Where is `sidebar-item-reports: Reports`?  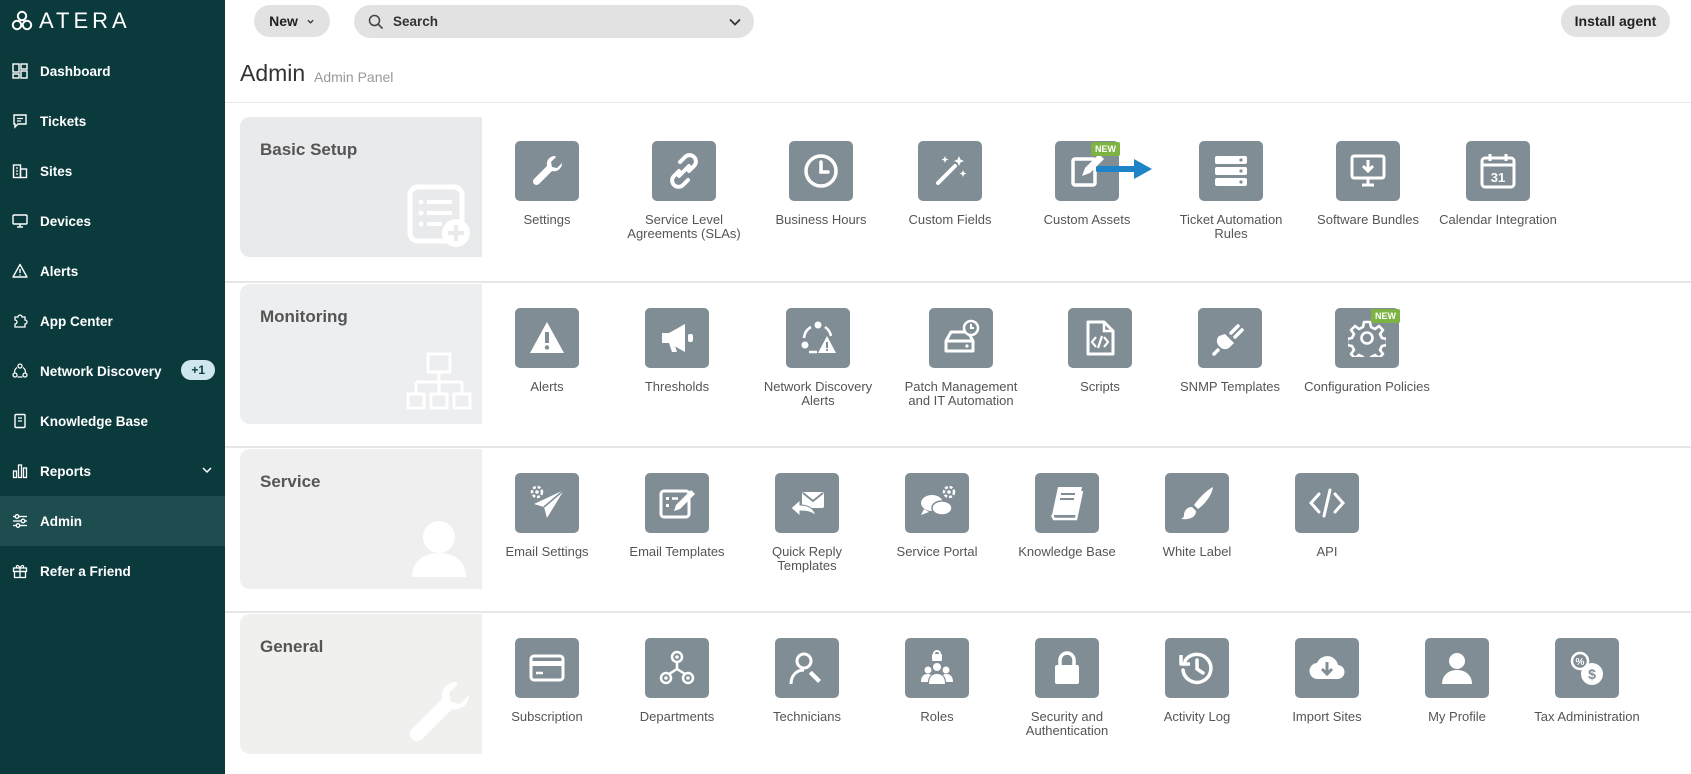 sidebar-item-reports: Reports is located at coordinates (112, 471).